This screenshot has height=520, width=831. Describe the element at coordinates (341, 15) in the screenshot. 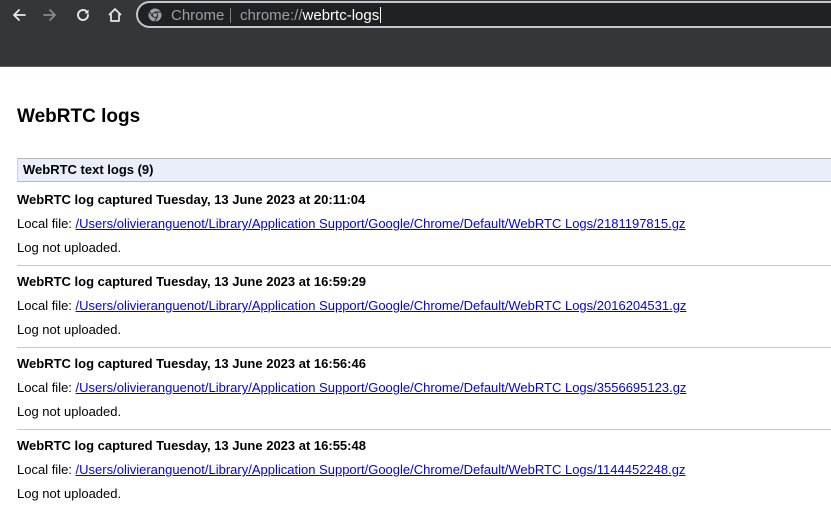

I see `url-host: webrtc-logs` at that location.